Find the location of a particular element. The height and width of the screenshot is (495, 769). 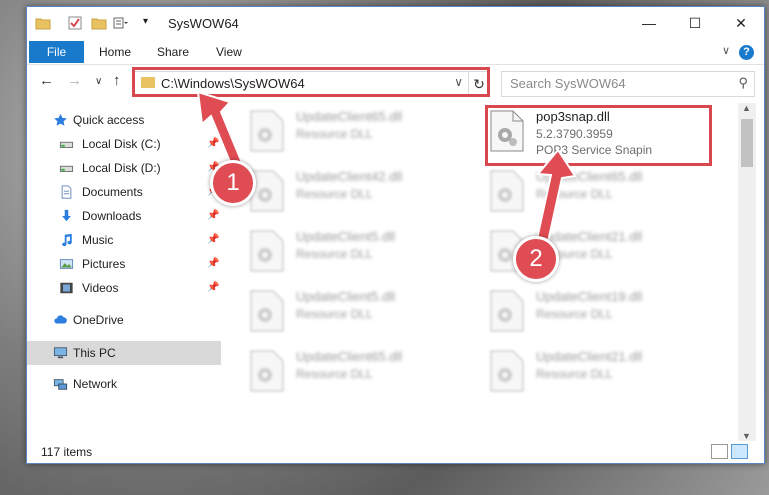

step-2-badge: 2 is located at coordinates (536, 259).